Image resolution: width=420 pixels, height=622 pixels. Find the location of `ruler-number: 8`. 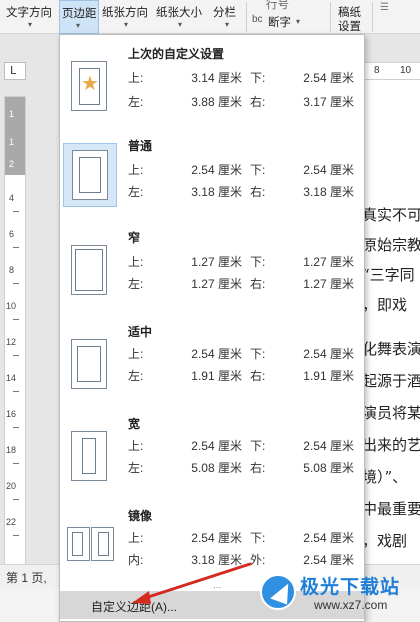

ruler-number: 8 is located at coordinates (12, 270).